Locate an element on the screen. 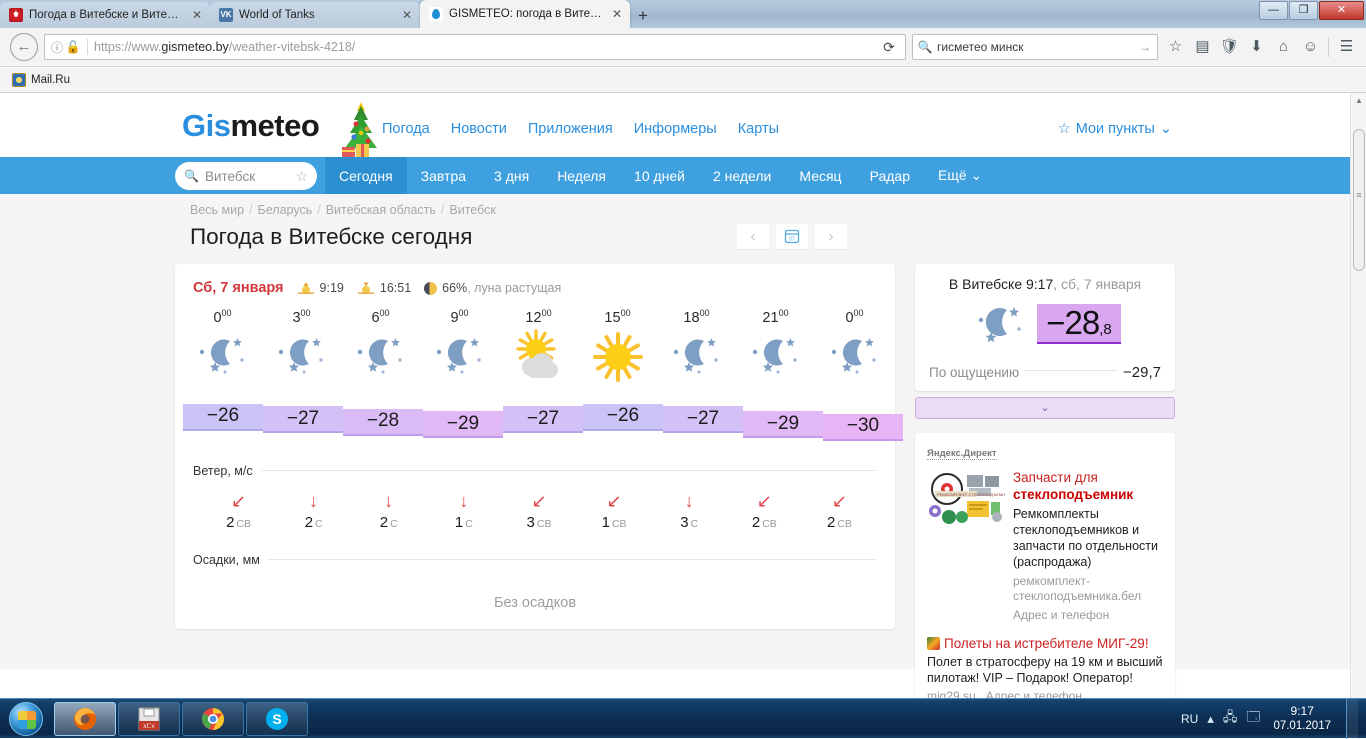 Image resolution: width=1366 pixels, height=739 pixels. star-icon: ☆ is located at coordinates (1175, 47).